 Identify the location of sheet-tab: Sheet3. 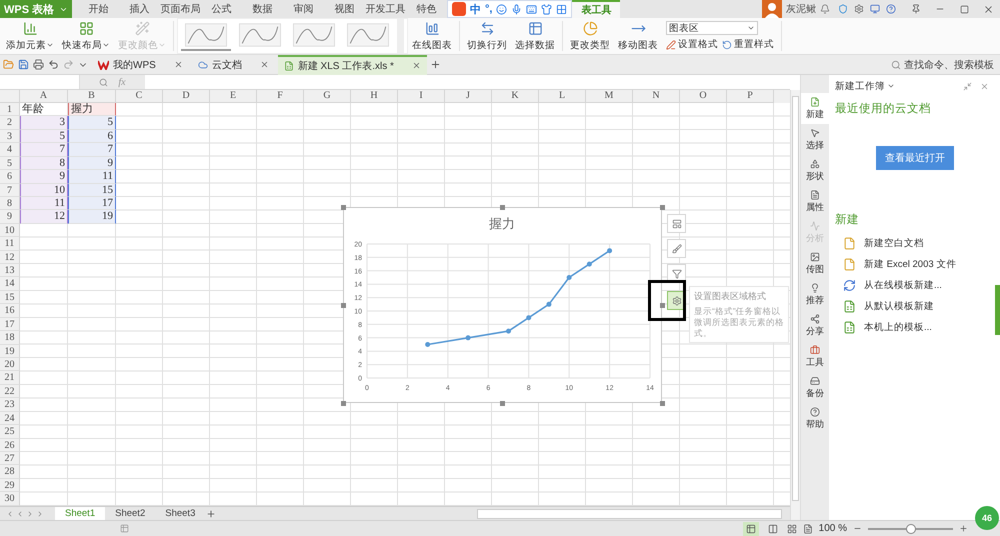
(180, 513).